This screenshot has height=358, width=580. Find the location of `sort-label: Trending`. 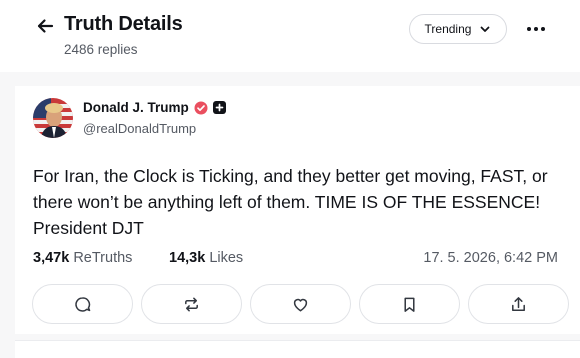

sort-label: Trending is located at coordinates (448, 29).